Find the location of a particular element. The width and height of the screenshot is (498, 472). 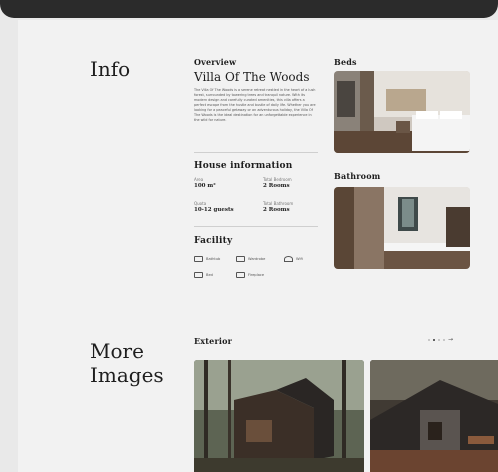

bathroom-label: Bathroom is located at coordinates (357, 176).